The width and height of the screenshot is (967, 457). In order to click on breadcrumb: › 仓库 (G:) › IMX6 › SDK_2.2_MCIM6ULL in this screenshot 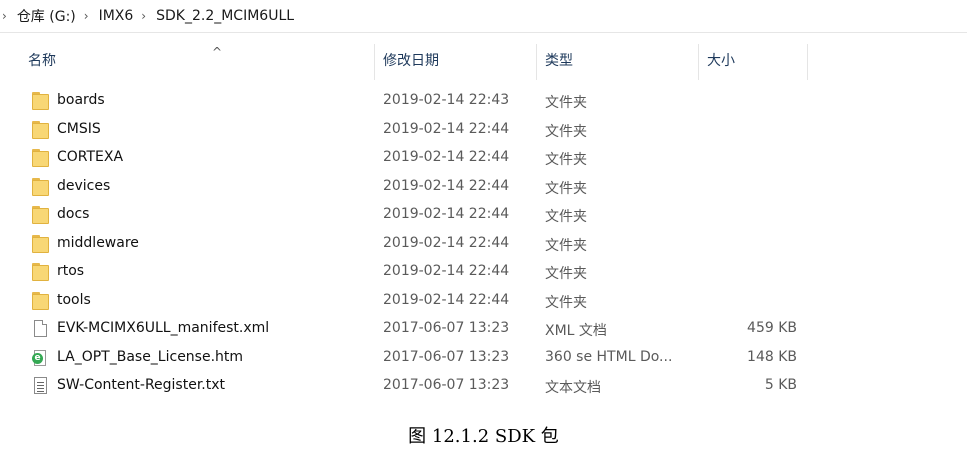, I will do `click(483, 16)`.